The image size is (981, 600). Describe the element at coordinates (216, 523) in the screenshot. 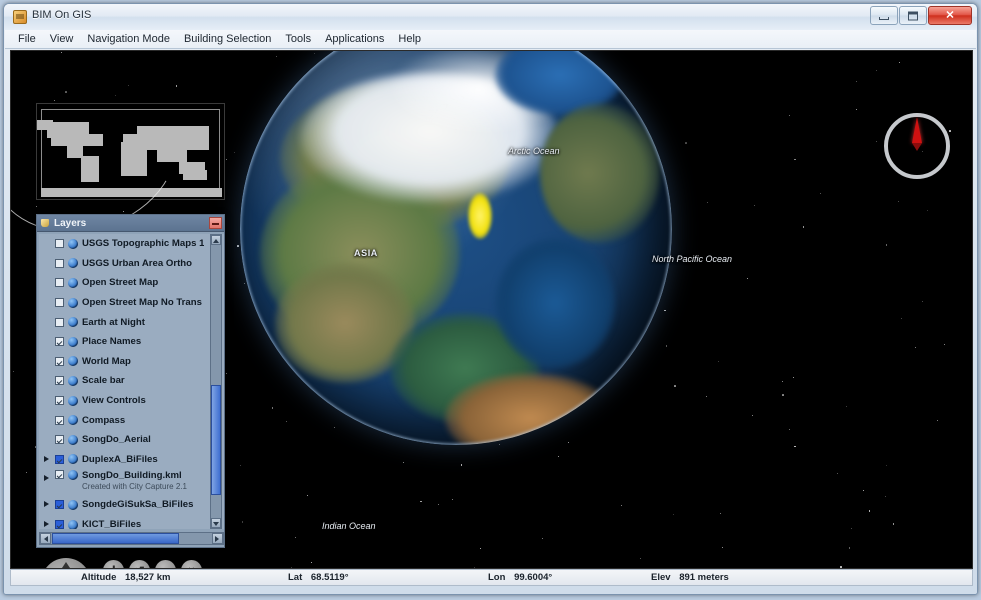

I see `scroll-down-button` at that location.